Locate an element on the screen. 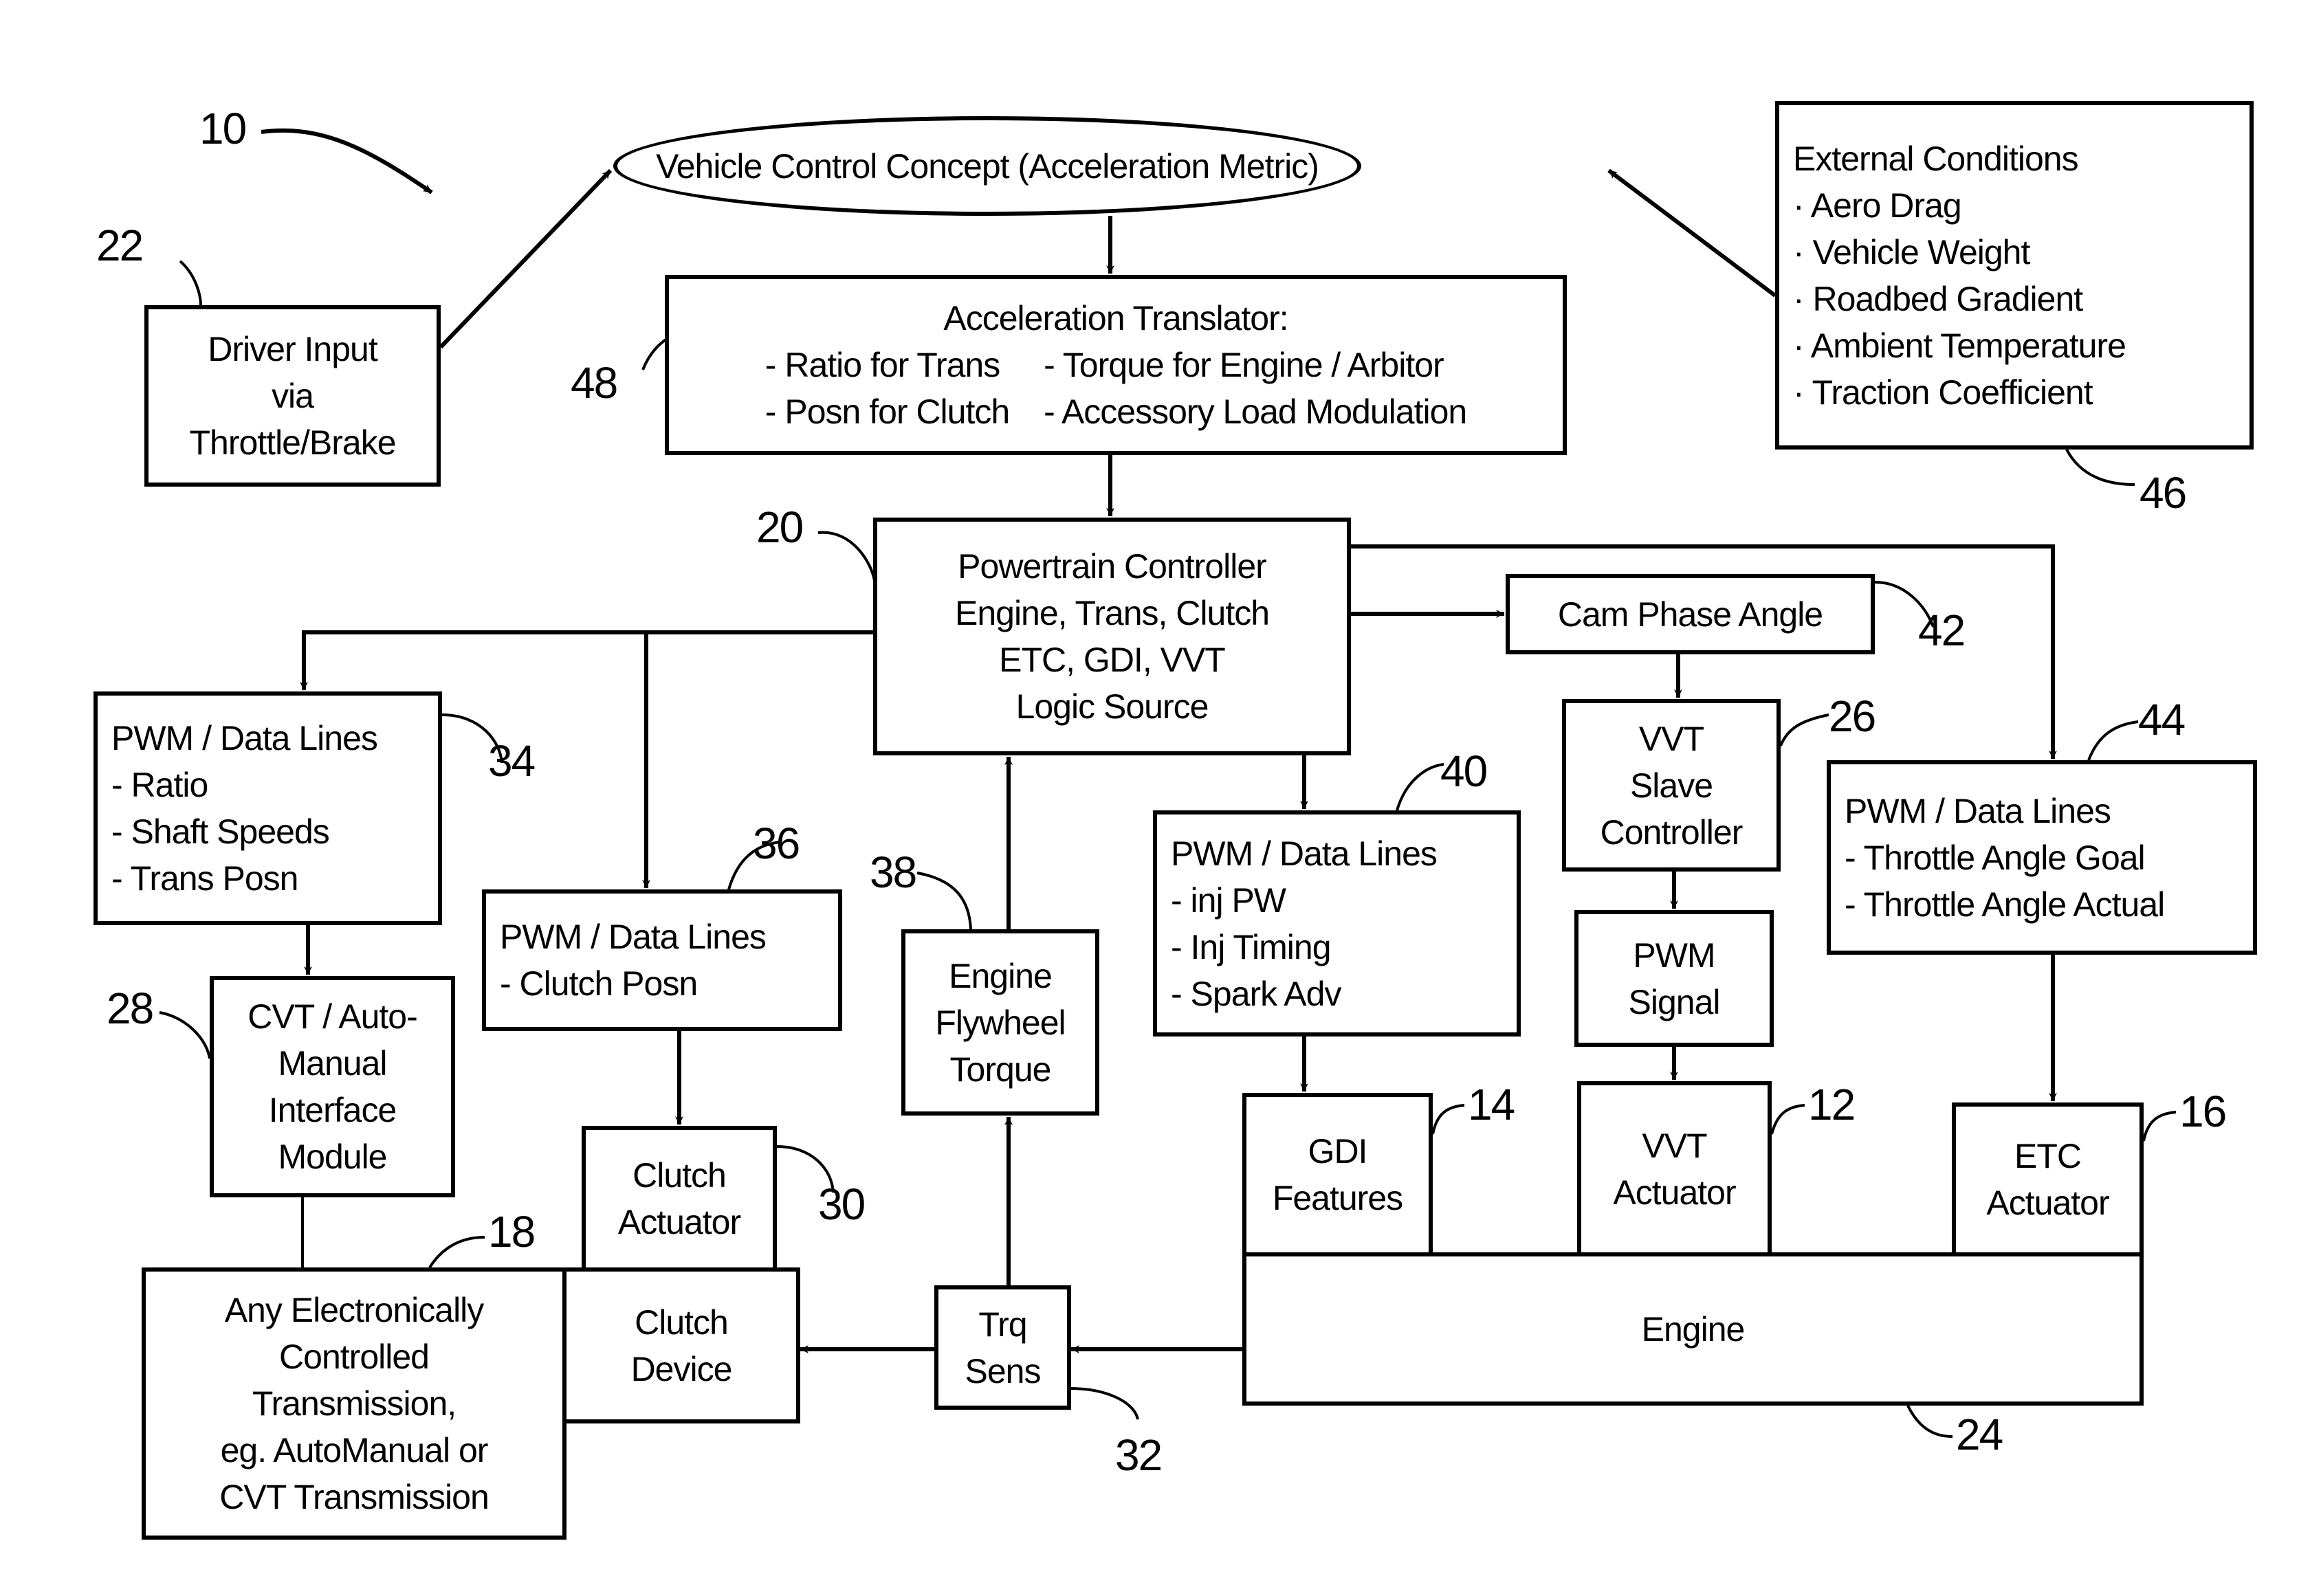 The image size is (2321, 1596). ref-14: 14 is located at coordinates (1491, 1104).